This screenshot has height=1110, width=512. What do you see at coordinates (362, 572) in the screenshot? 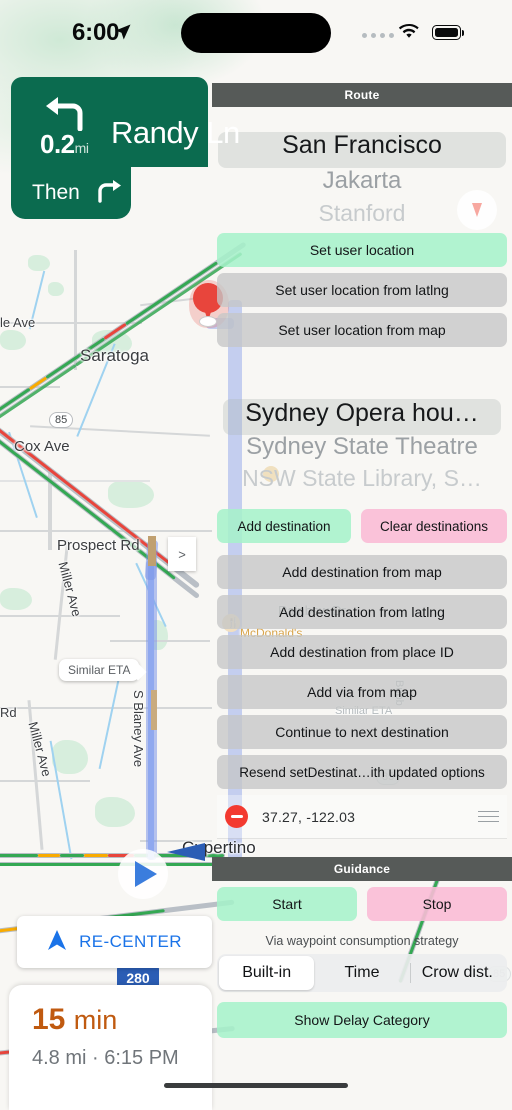
I see `add-destination-from-map-button: Add destination from map` at bounding box center [362, 572].